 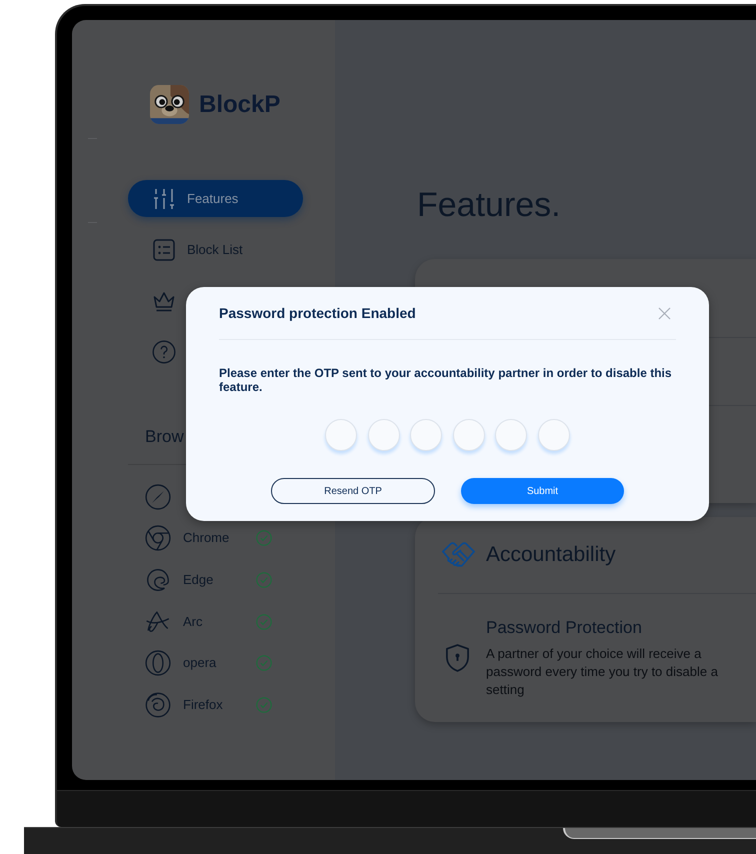 What do you see at coordinates (564, 628) in the screenshot?
I see `feature-title: Password Protection` at bounding box center [564, 628].